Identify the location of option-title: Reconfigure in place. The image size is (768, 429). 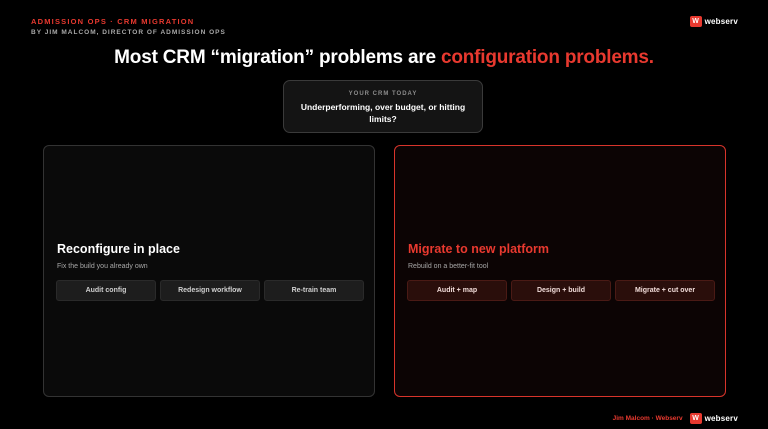
(118, 249).